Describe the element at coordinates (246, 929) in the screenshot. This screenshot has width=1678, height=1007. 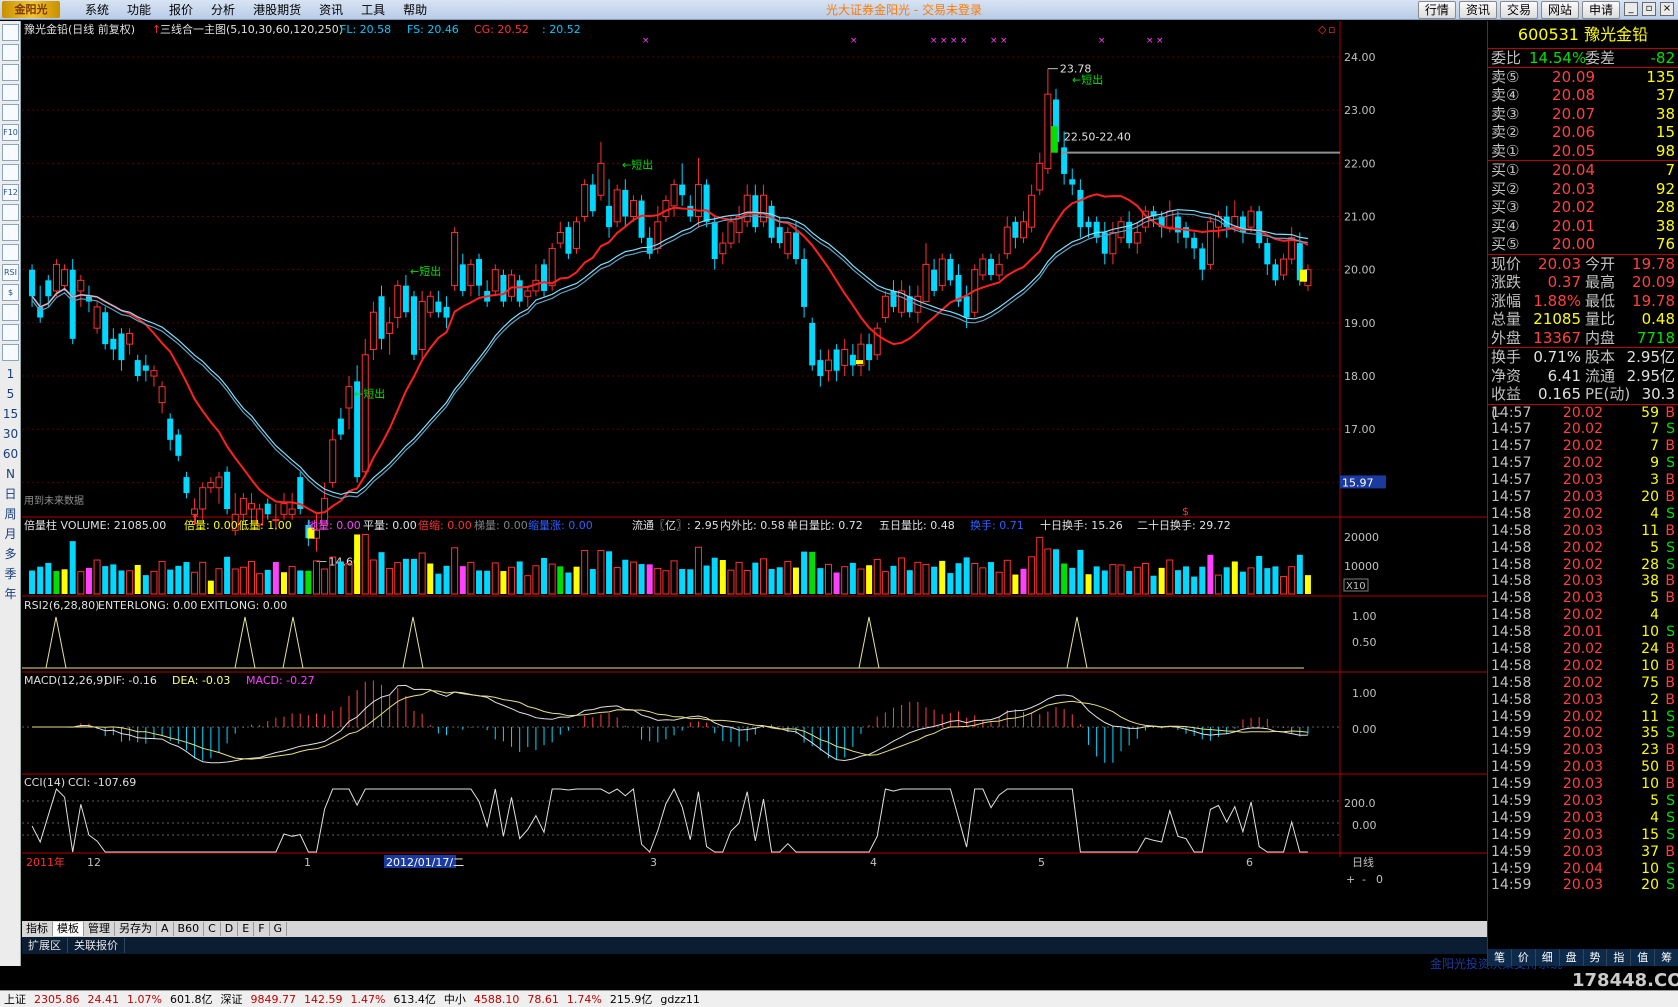
I see `tab-e: E` at that location.